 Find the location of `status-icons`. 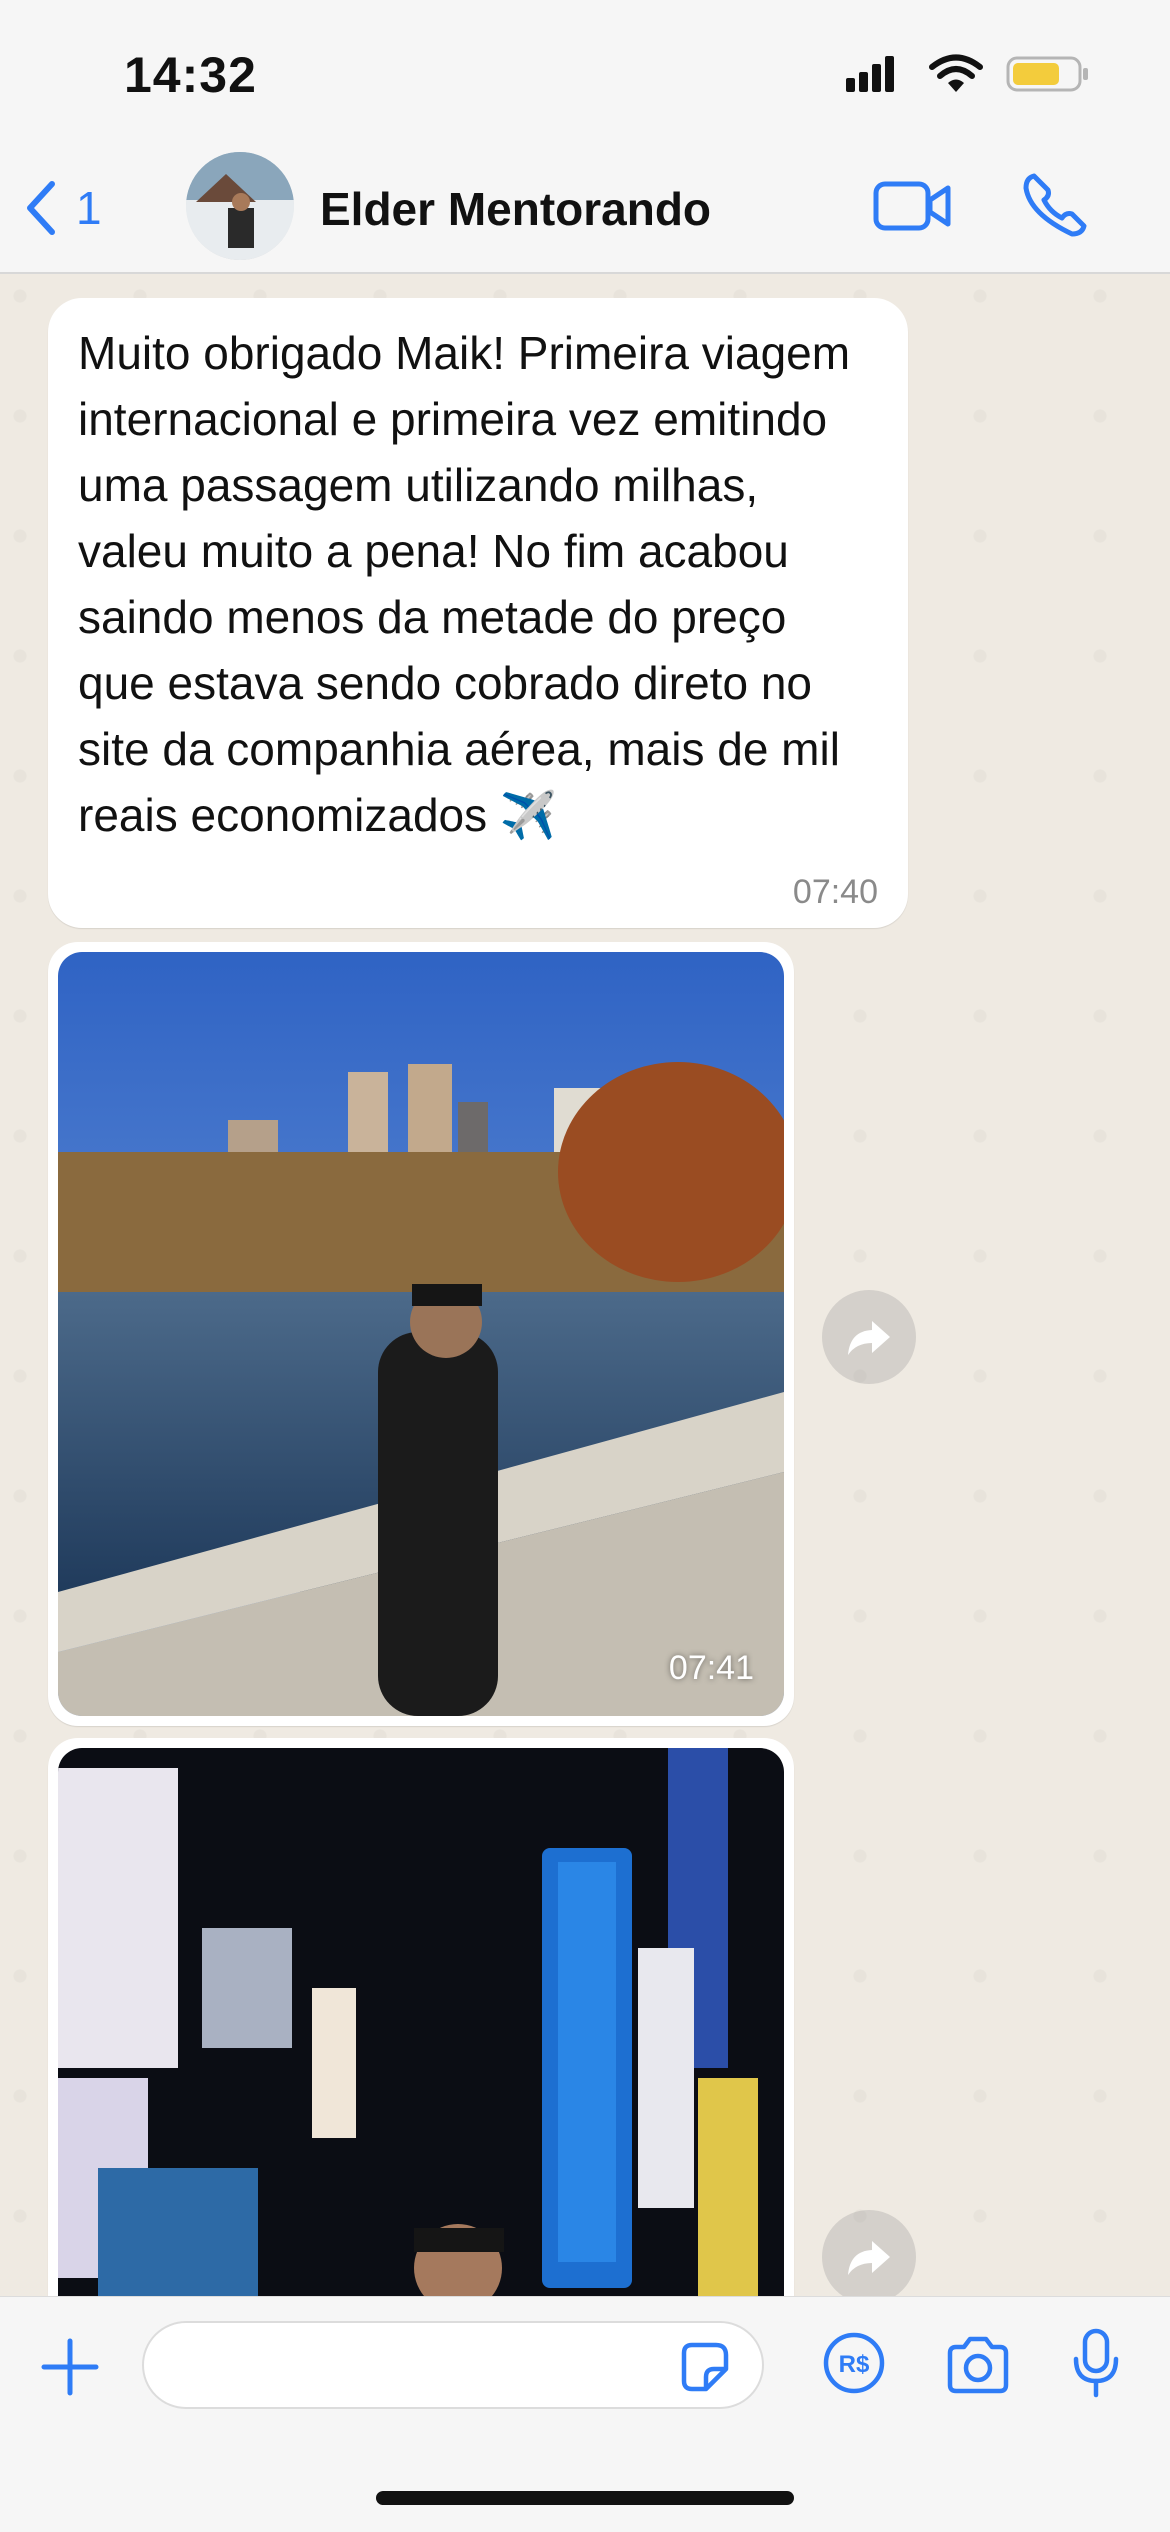

status-icons is located at coordinates (968, 74).